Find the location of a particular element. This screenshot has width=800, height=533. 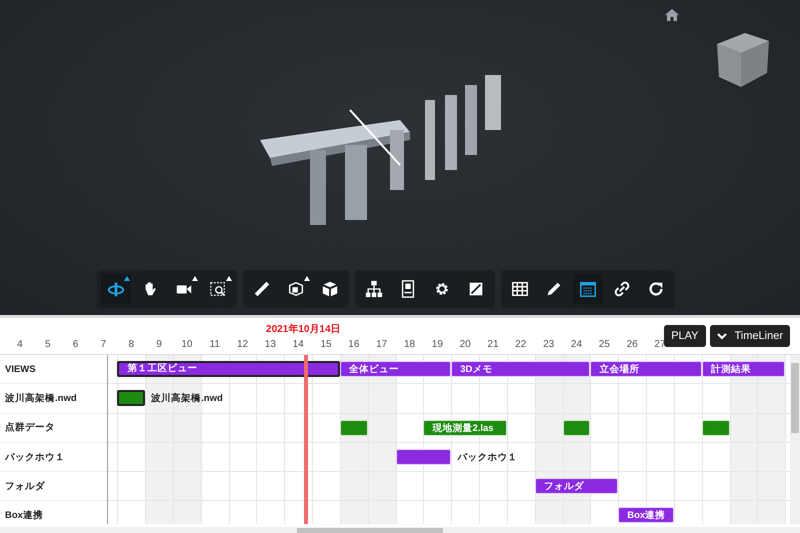

timeline-bar: 計測結果 is located at coordinates (744, 369).